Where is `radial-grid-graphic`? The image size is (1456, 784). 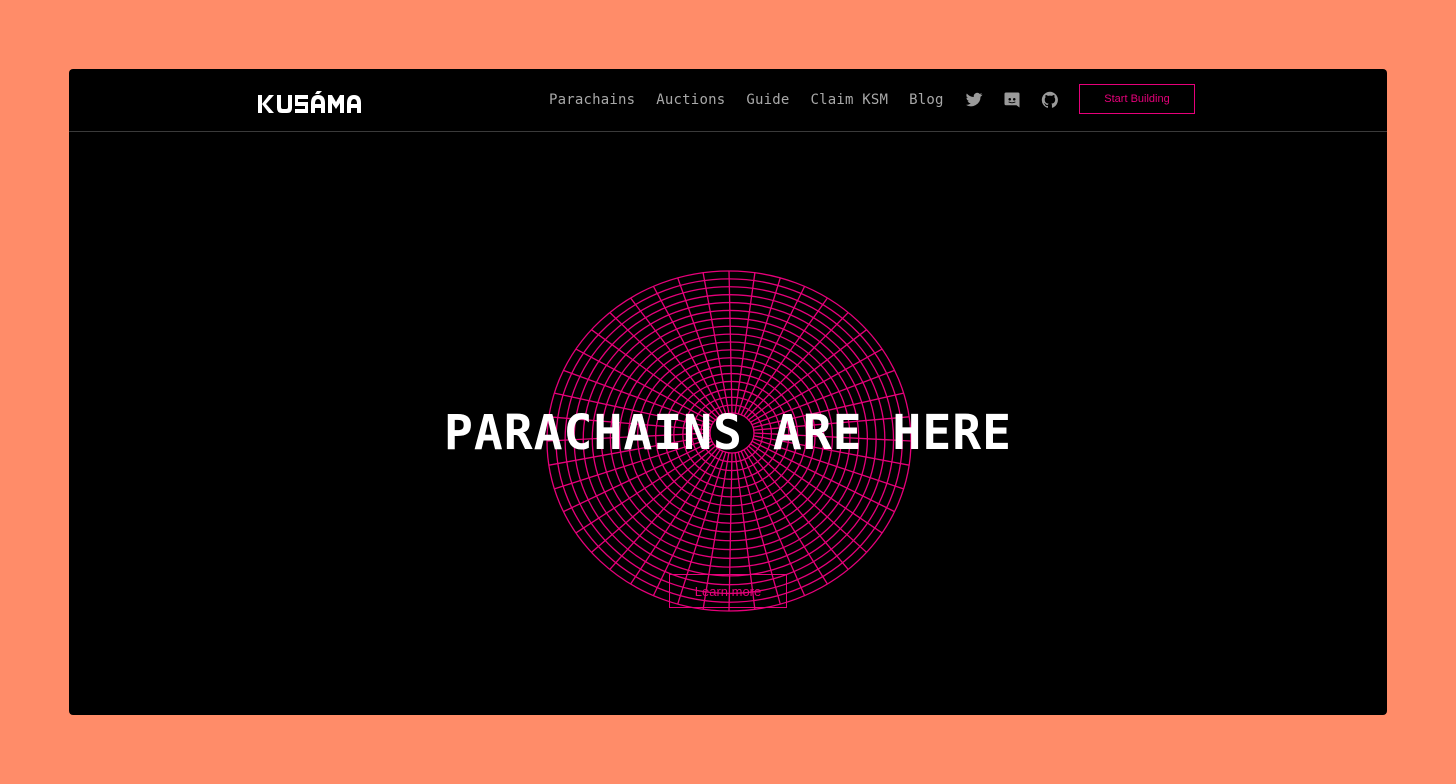
radial-grid-graphic is located at coordinates (729, 441).